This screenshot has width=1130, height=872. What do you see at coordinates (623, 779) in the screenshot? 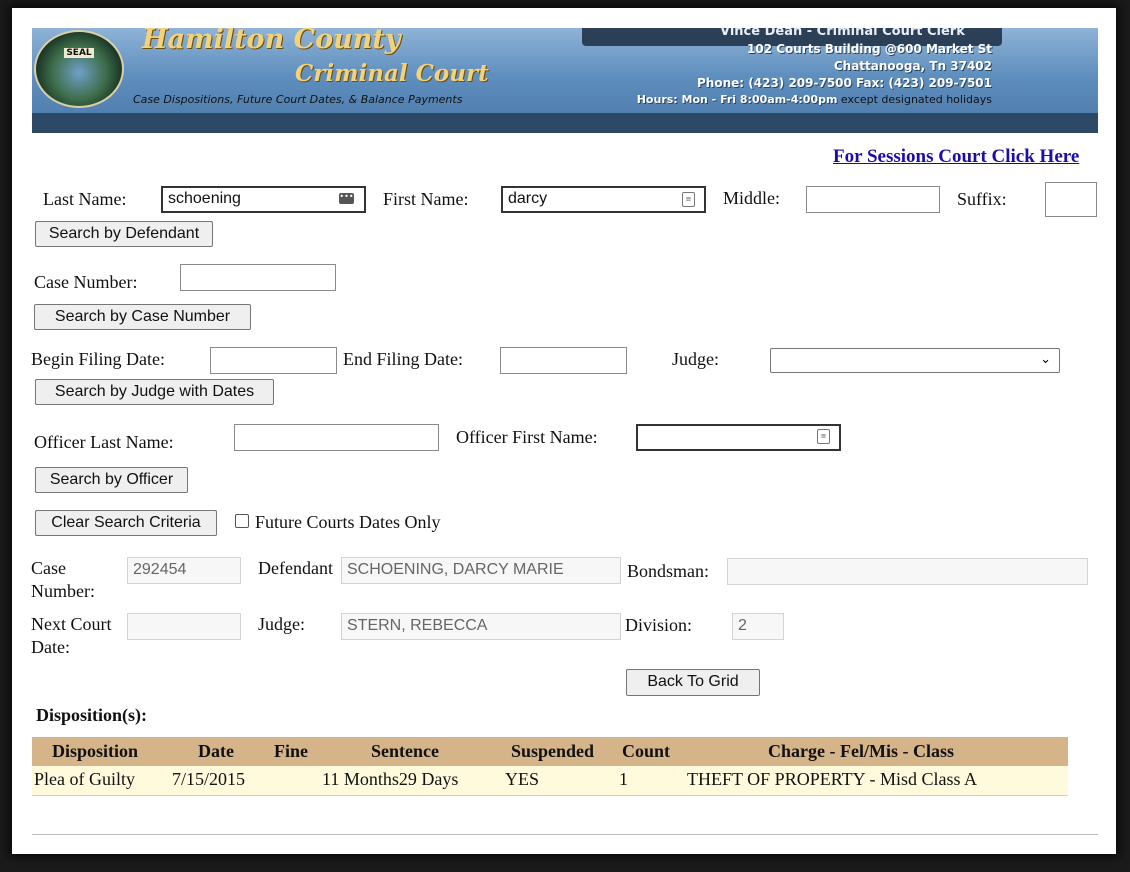
I see `cell-count: 1` at bounding box center [623, 779].